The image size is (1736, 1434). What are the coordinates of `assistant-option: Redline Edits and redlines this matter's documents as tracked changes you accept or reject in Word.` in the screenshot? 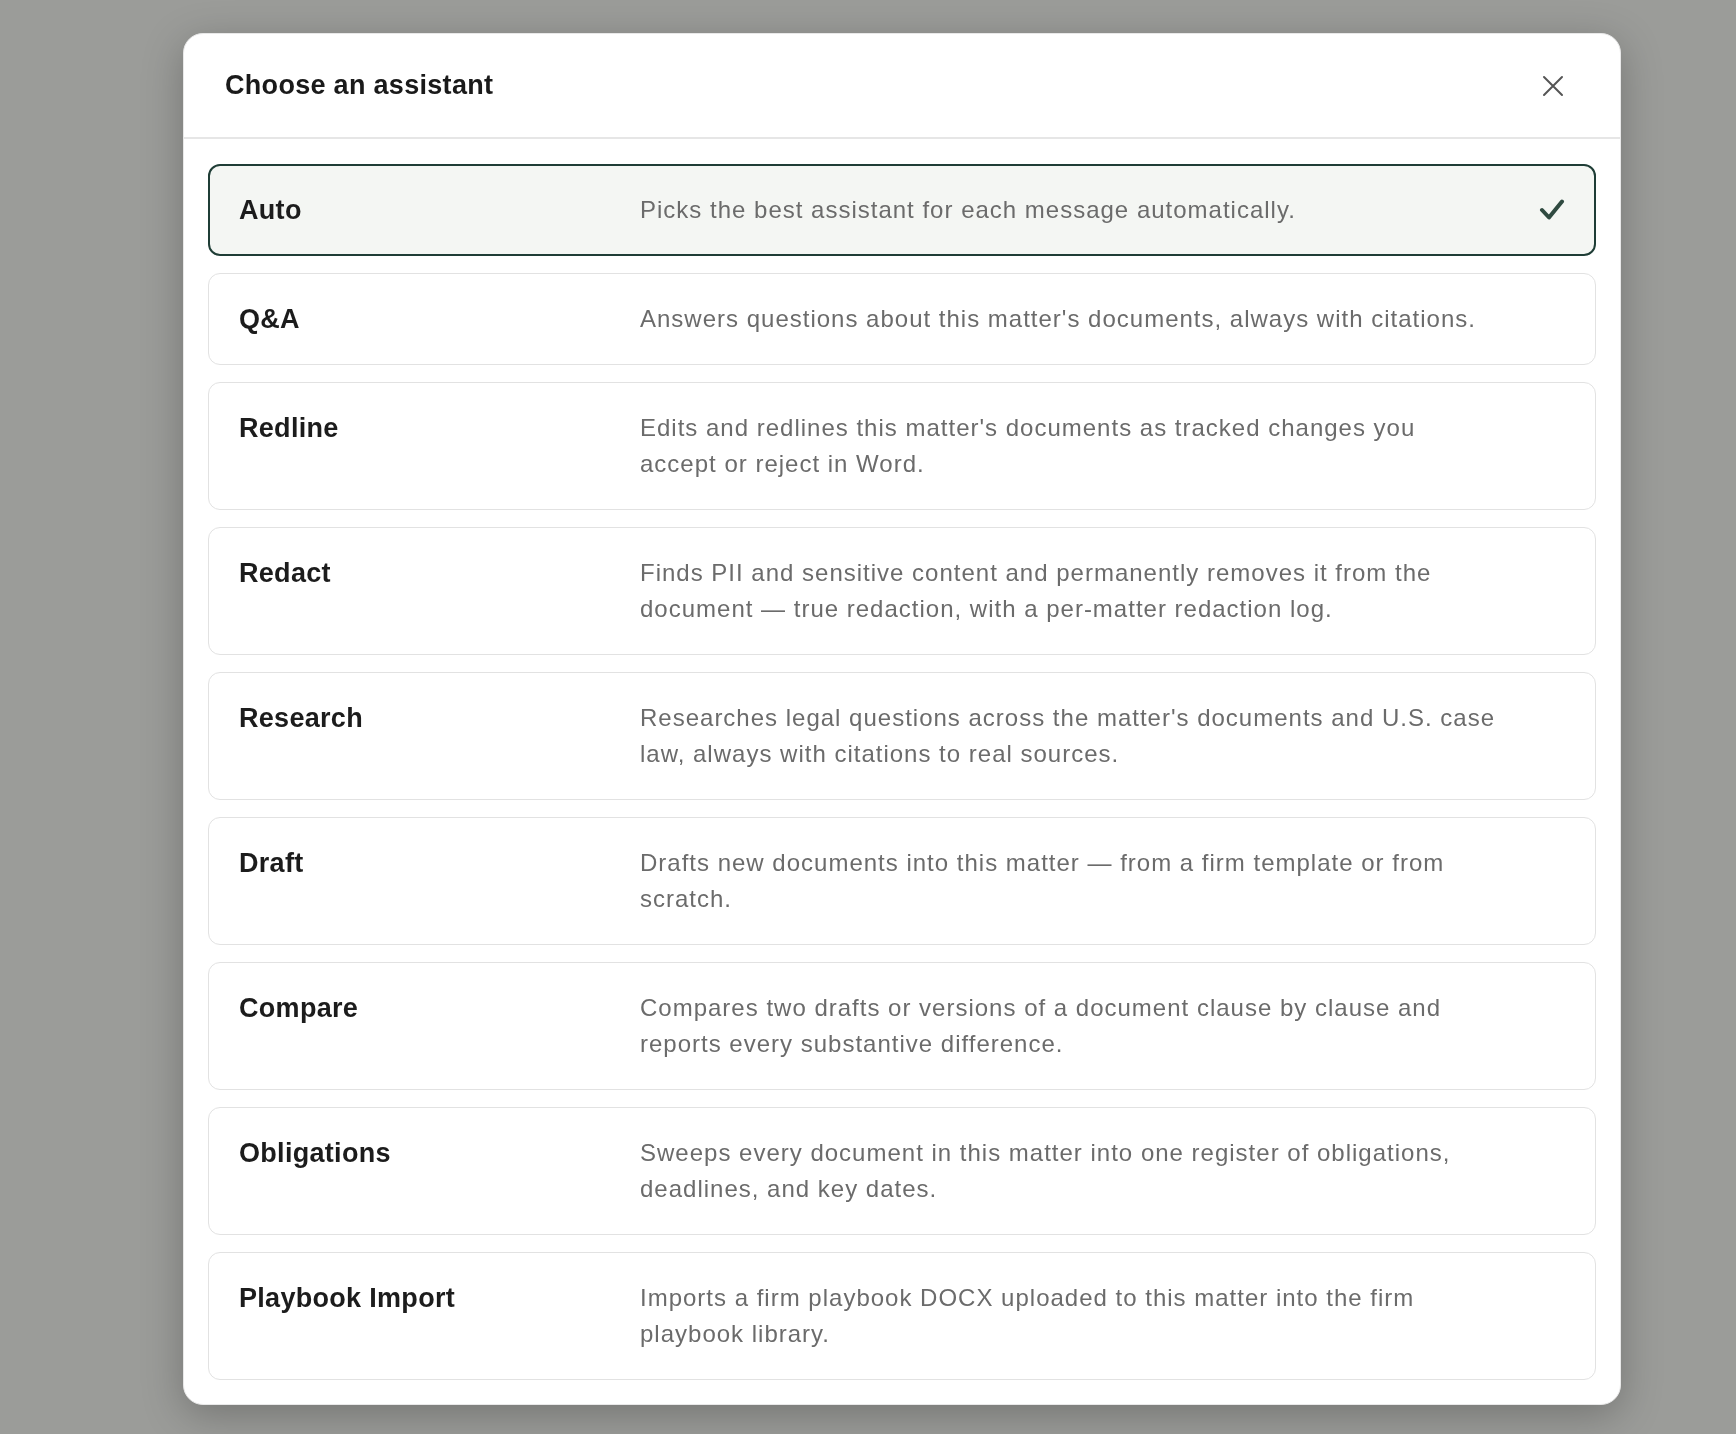 It's located at (902, 446).